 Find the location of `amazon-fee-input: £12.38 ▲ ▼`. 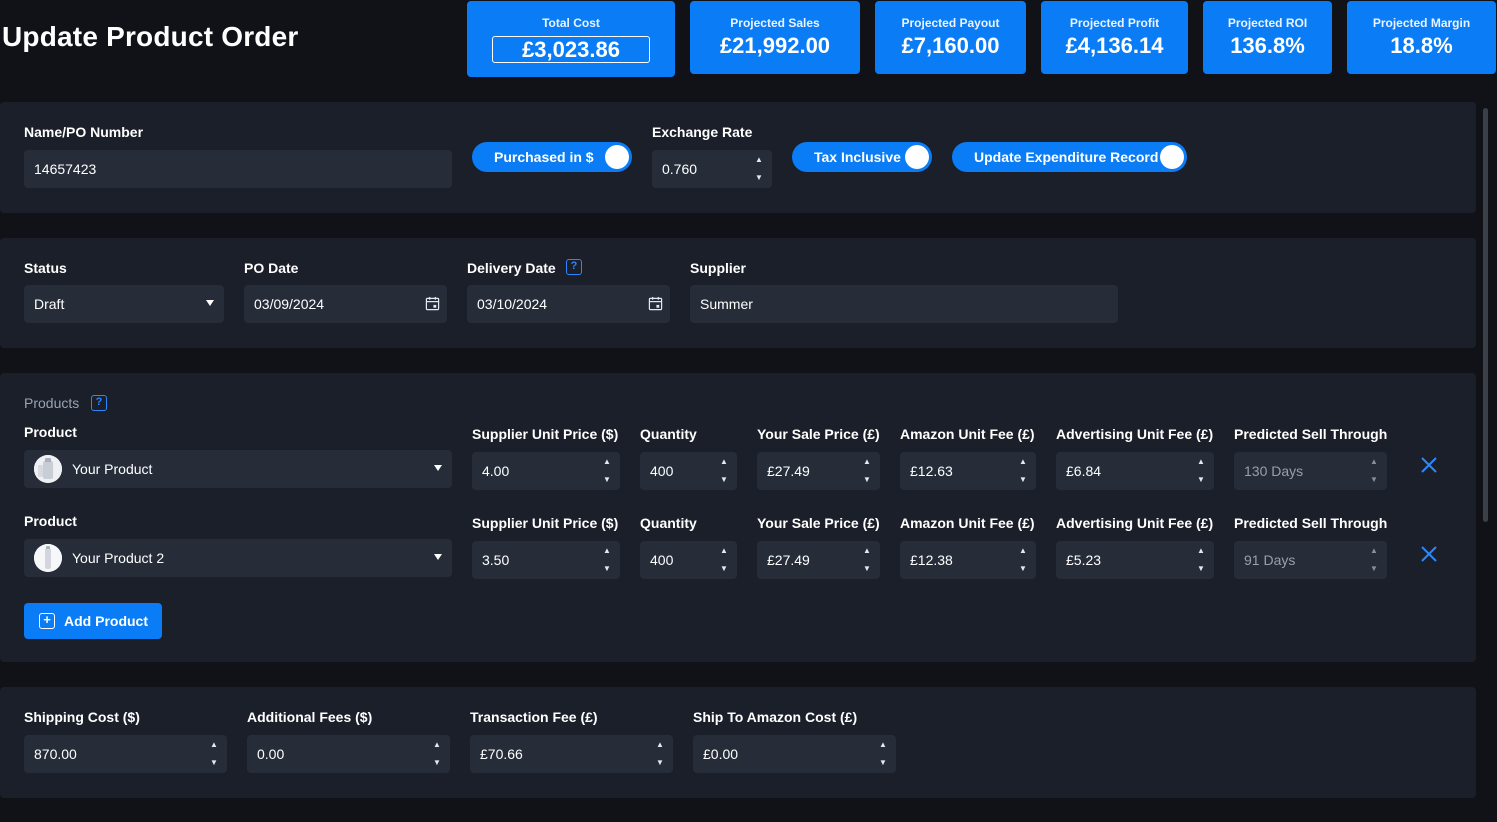

amazon-fee-input: £12.38 ▲ ▼ is located at coordinates (968, 560).